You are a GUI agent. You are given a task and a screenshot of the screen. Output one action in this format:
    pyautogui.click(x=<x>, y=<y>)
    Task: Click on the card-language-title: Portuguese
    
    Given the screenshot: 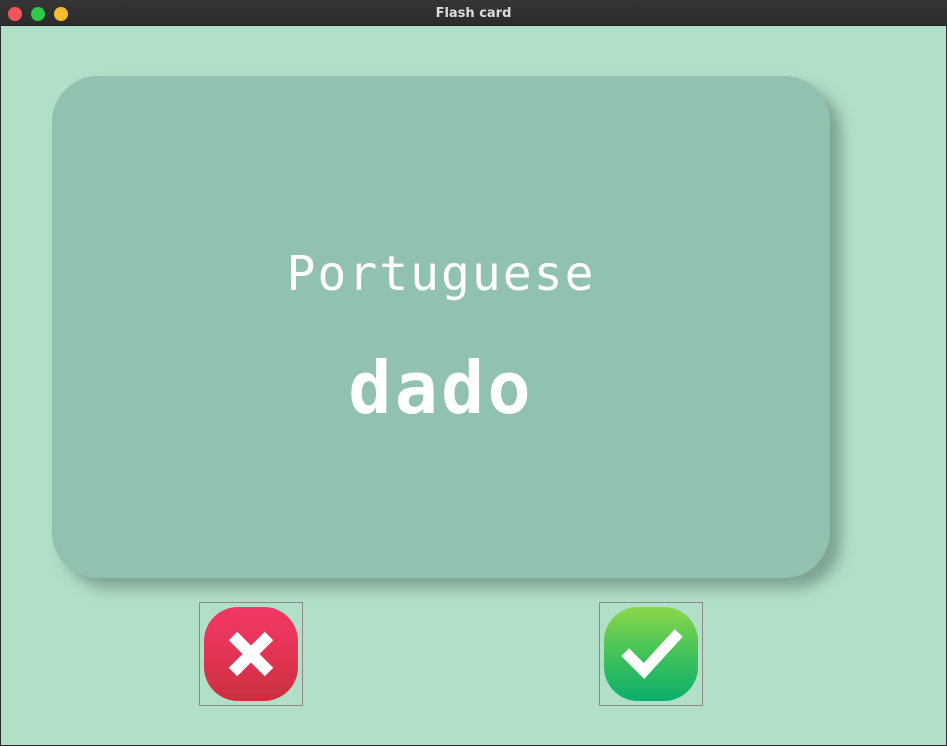 What is the action you would take?
    pyautogui.click(x=441, y=274)
    